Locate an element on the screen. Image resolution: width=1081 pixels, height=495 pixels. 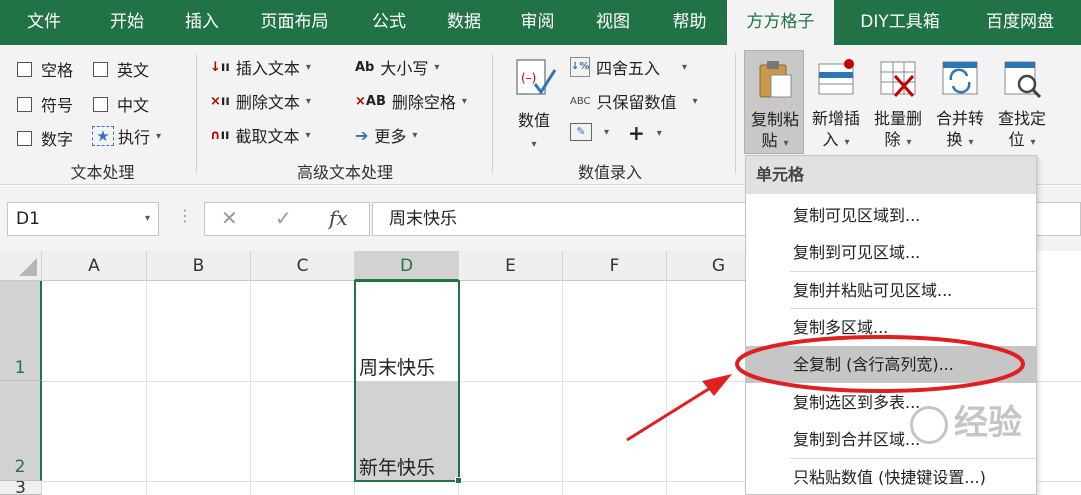
checkbox-label: 中文 is located at coordinates (133, 105).